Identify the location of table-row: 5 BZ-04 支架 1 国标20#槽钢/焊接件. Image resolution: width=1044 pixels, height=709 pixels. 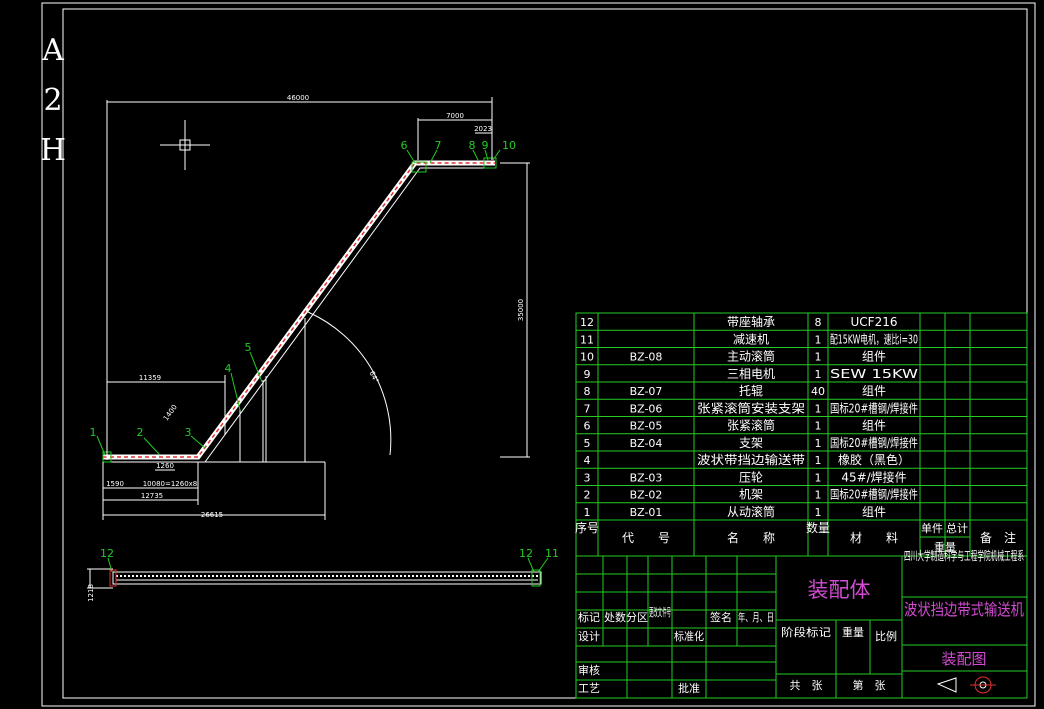
(751, 442).